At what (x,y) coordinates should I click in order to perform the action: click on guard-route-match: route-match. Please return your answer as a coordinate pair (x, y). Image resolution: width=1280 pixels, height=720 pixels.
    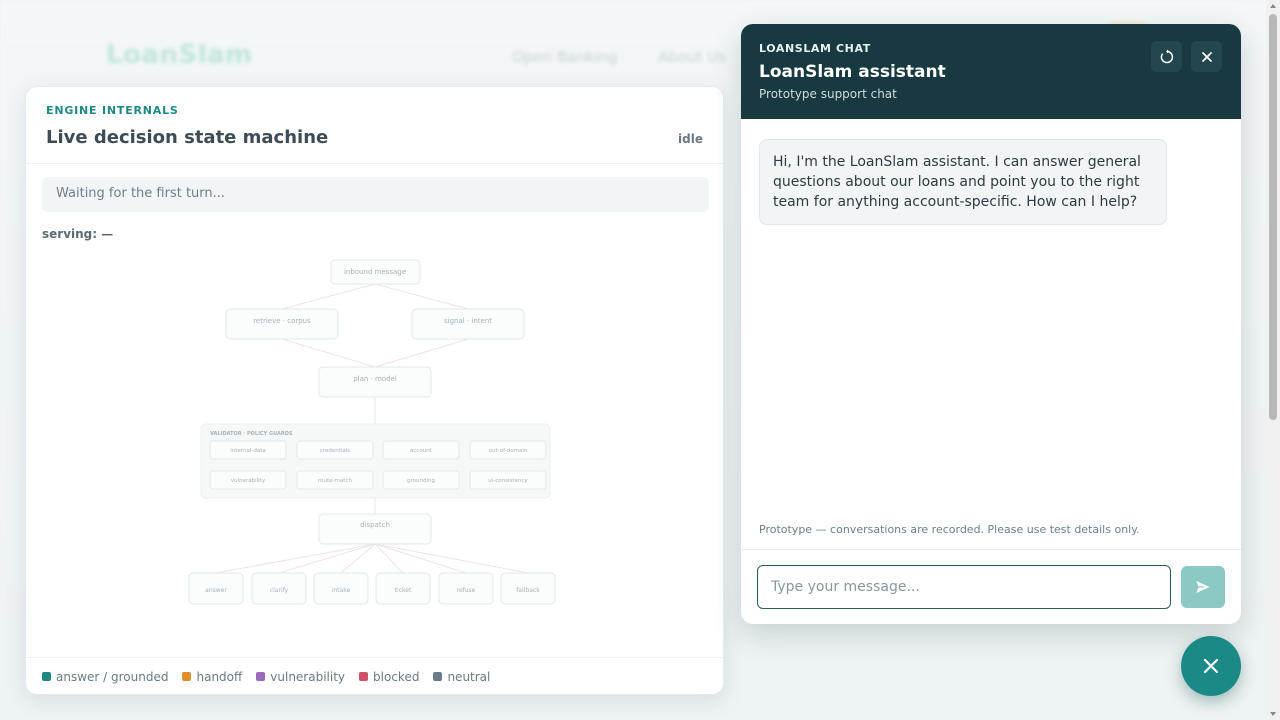
    Looking at the image, I should click on (335, 480).